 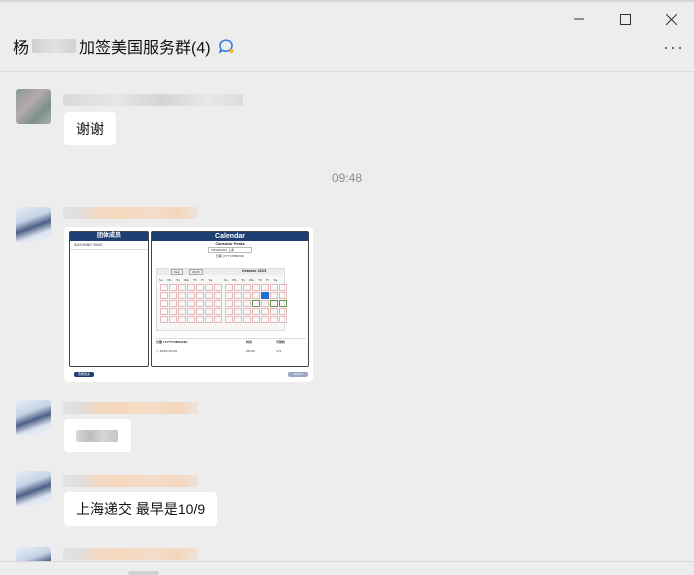 I want to click on message-bubble, so click(x=97, y=435).